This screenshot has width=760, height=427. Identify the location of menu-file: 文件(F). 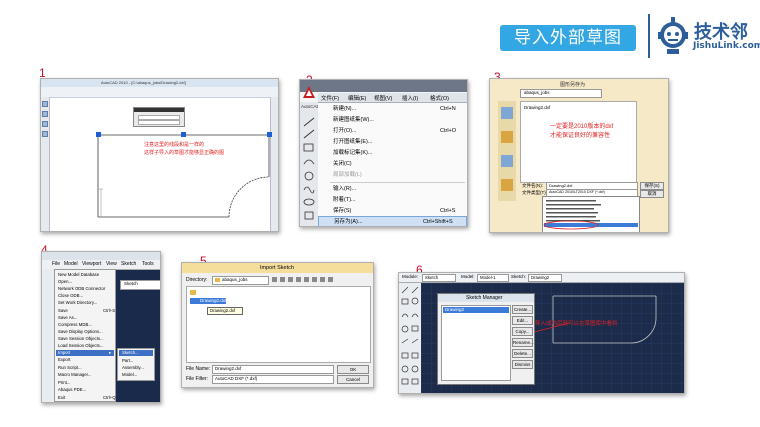
(330, 98).